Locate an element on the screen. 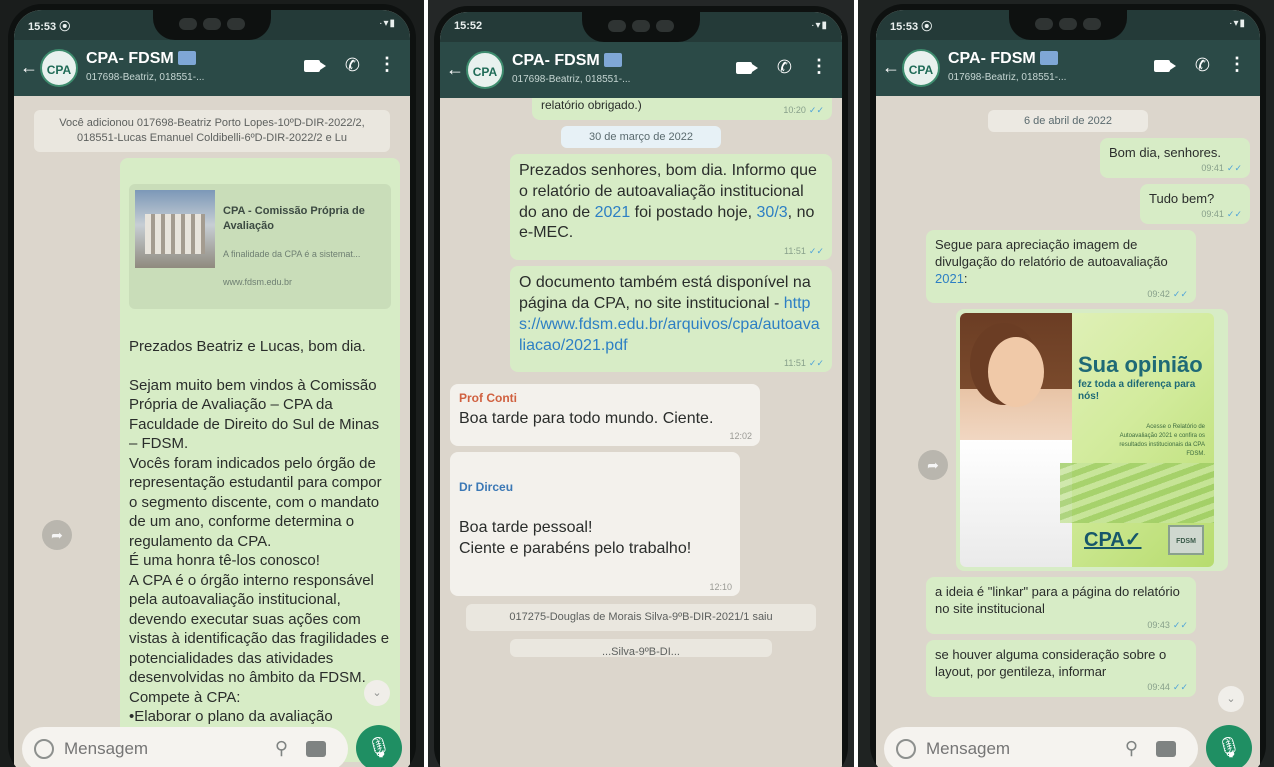  message-time: 09:41 is located at coordinates (1212, 214).